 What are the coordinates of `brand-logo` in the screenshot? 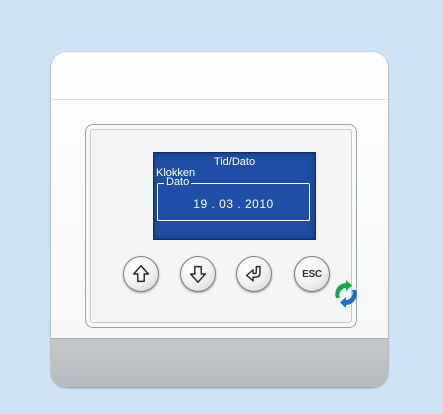 It's located at (346, 294).